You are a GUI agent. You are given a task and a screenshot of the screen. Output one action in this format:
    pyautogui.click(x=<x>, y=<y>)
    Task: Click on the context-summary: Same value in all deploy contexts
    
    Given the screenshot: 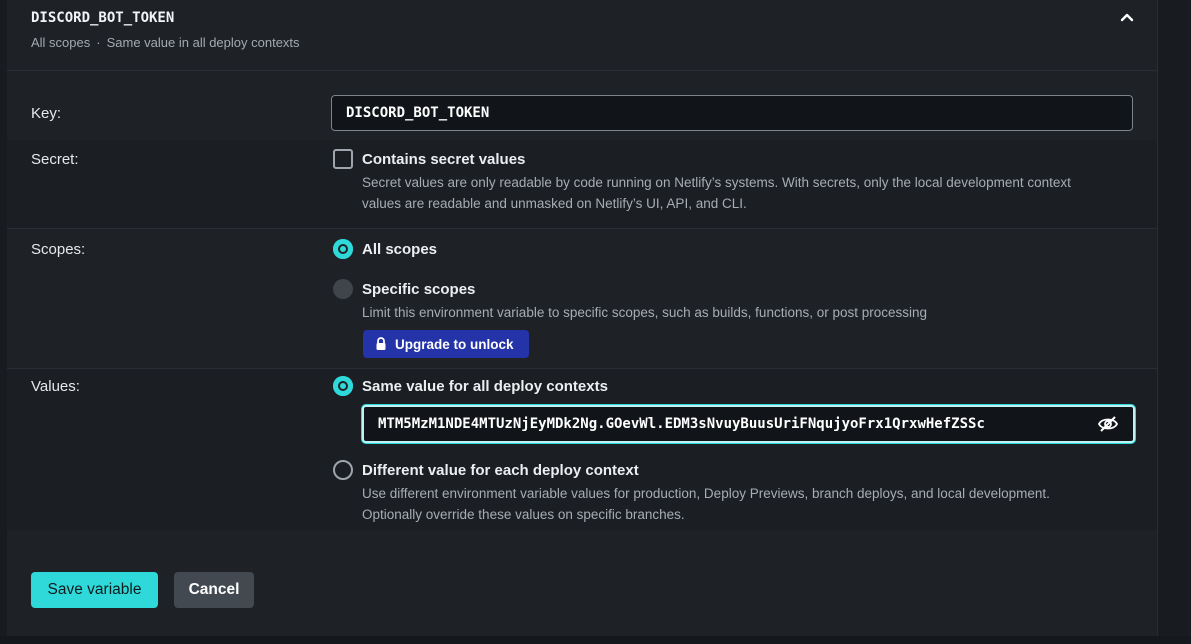 What is the action you would take?
    pyautogui.click(x=203, y=42)
    